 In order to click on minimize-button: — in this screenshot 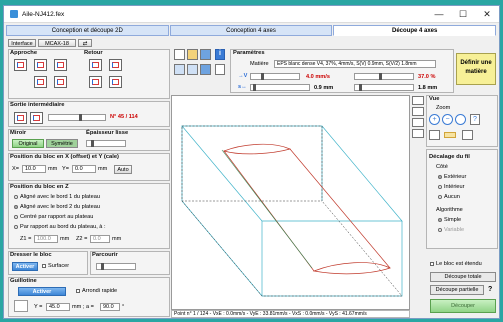, I will do `click(439, 14)`.